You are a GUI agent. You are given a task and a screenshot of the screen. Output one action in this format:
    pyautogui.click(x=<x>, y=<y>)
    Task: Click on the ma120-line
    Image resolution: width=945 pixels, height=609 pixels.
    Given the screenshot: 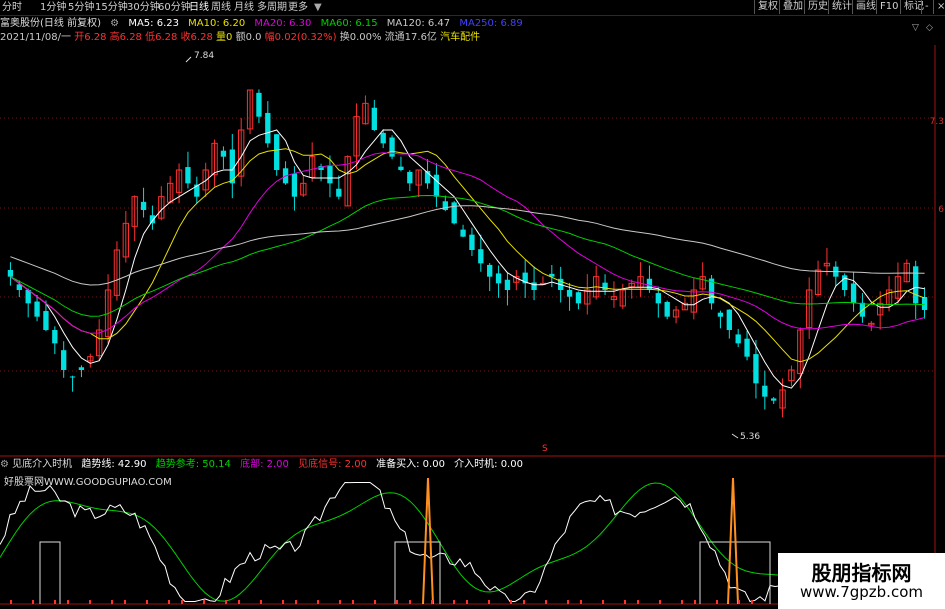 What is the action you would take?
    pyautogui.click(x=467, y=245)
    